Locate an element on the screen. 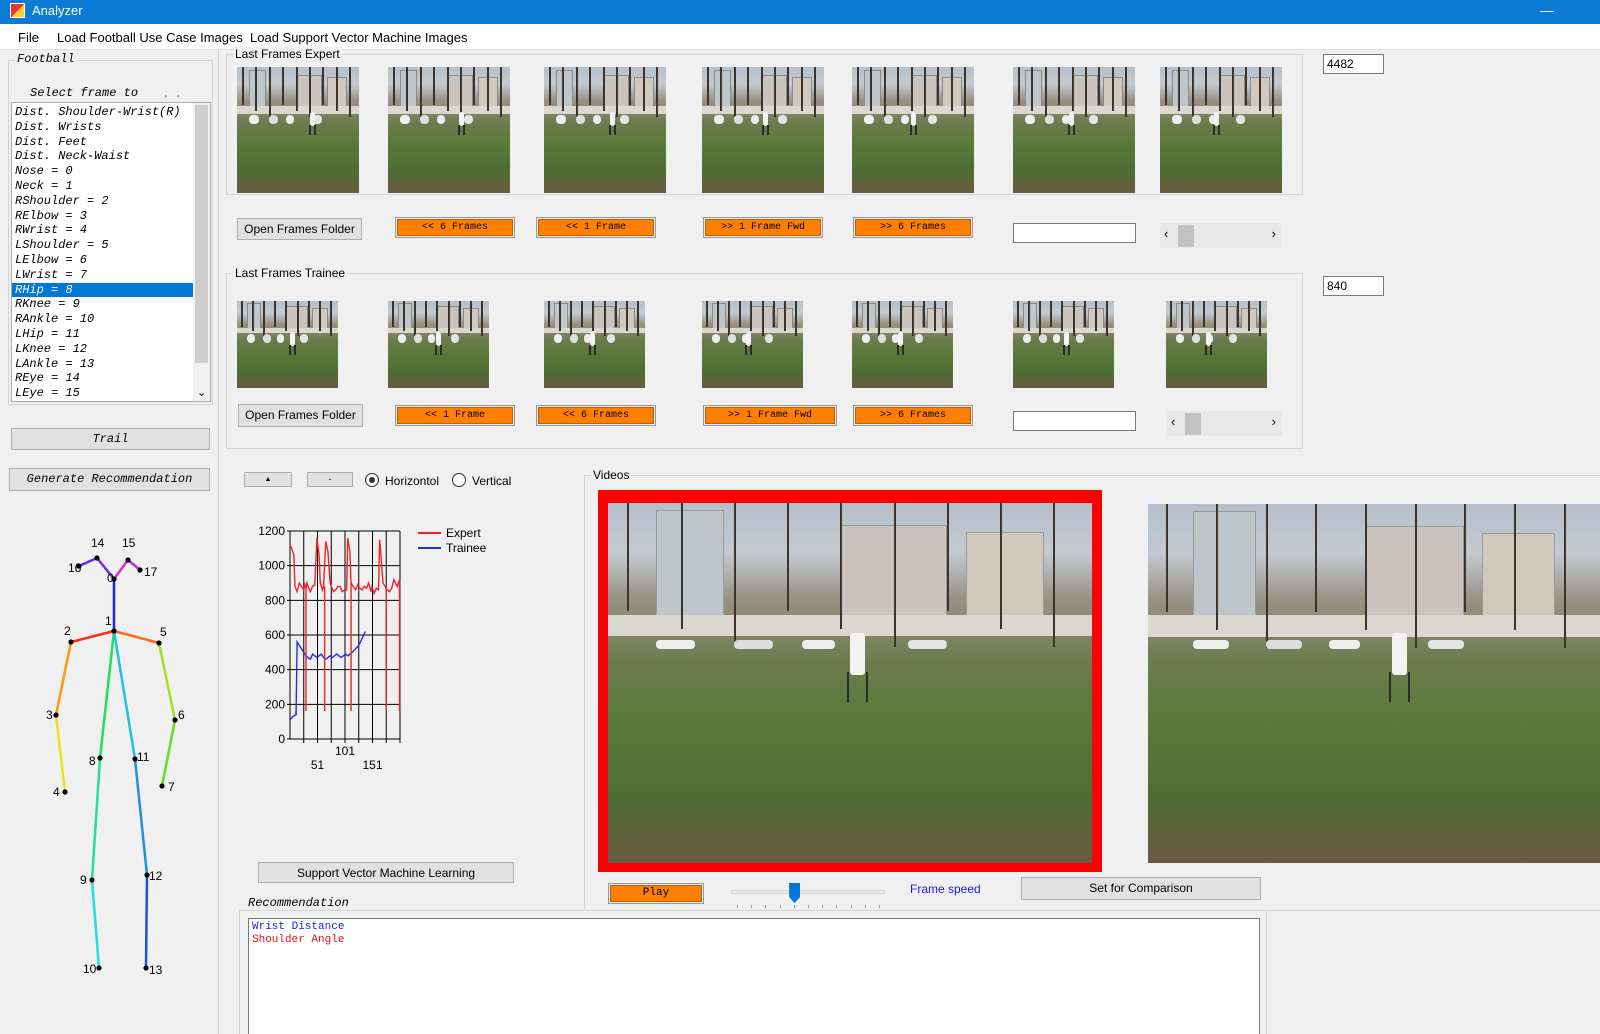  menu-load-football: Load Football Use Case Images is located at coordinates (150, 37).